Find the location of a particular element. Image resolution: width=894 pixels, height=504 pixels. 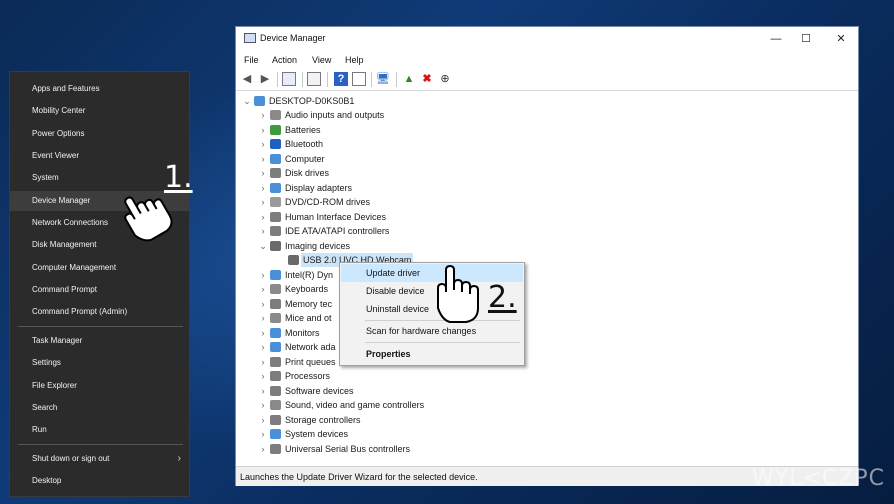

battery-icon is located at coordinates (275, 129).